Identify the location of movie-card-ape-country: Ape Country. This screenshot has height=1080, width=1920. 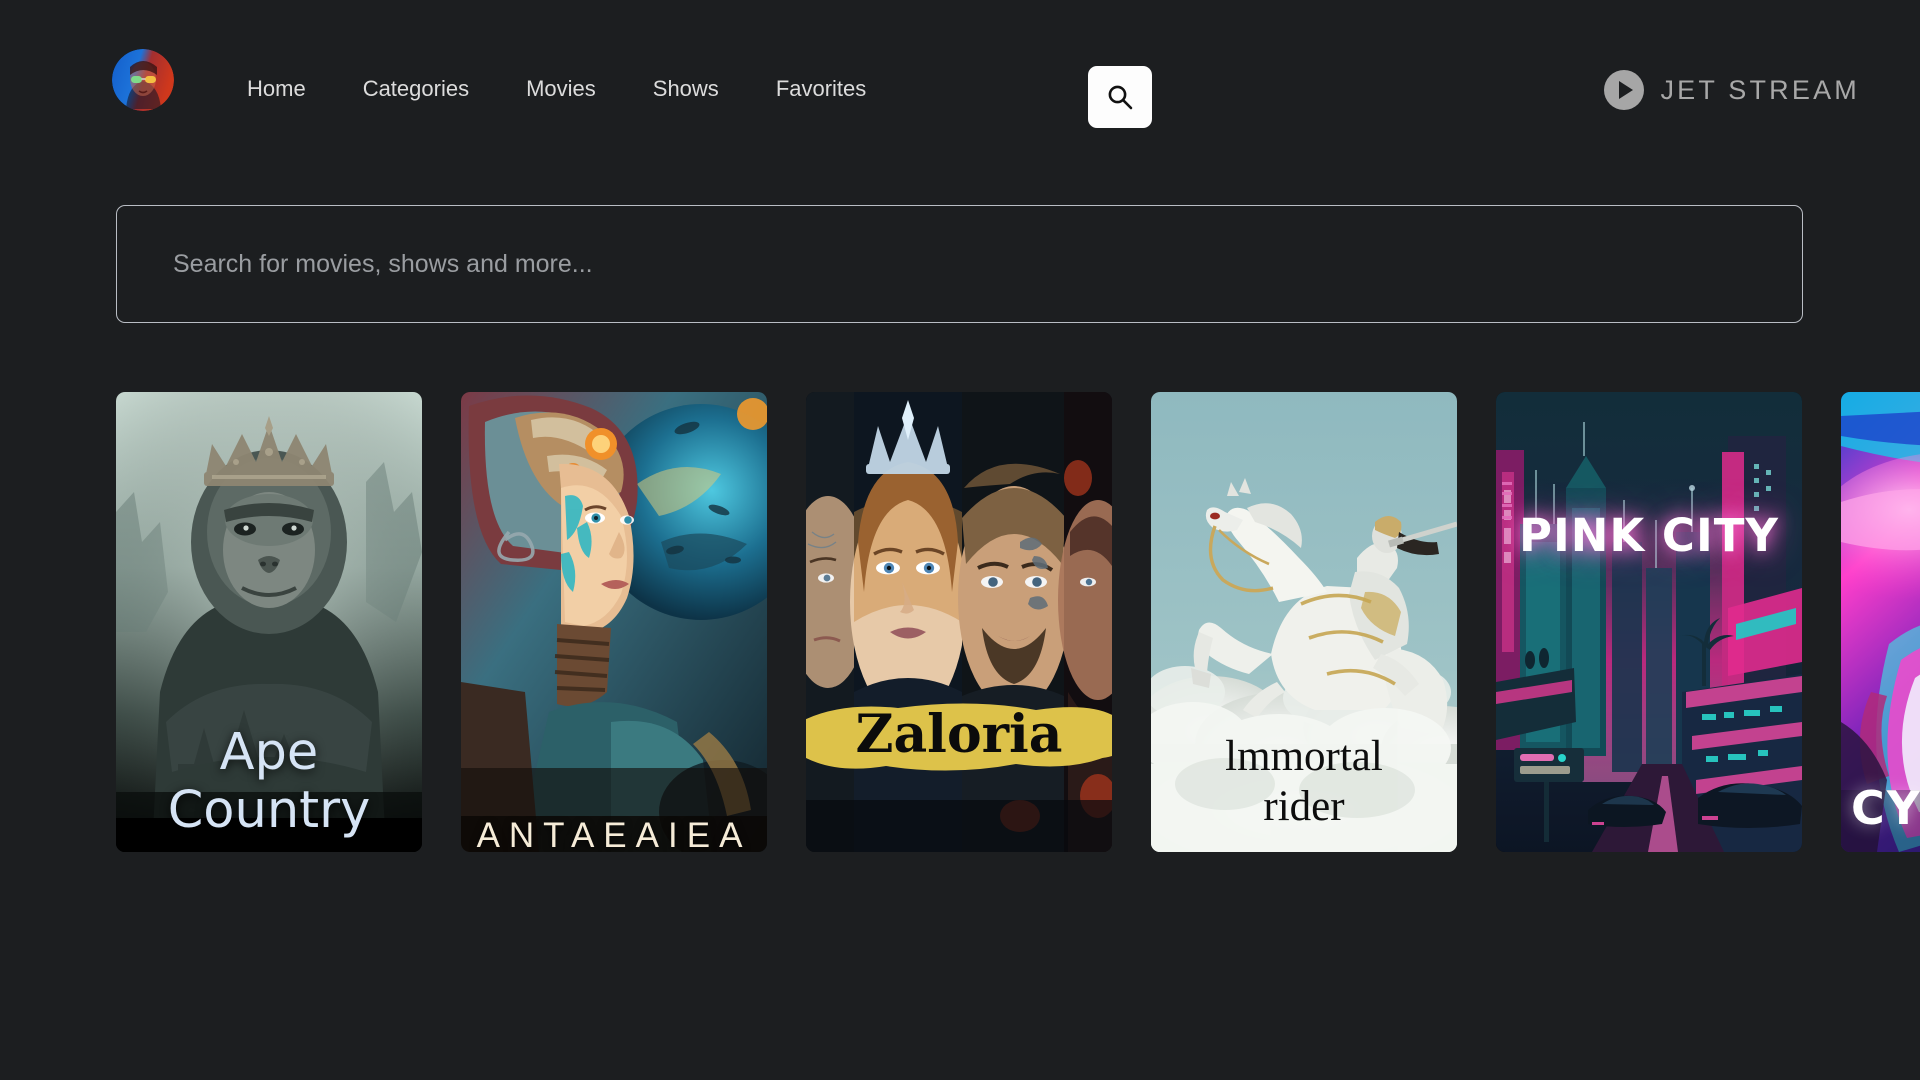
(269, 622).